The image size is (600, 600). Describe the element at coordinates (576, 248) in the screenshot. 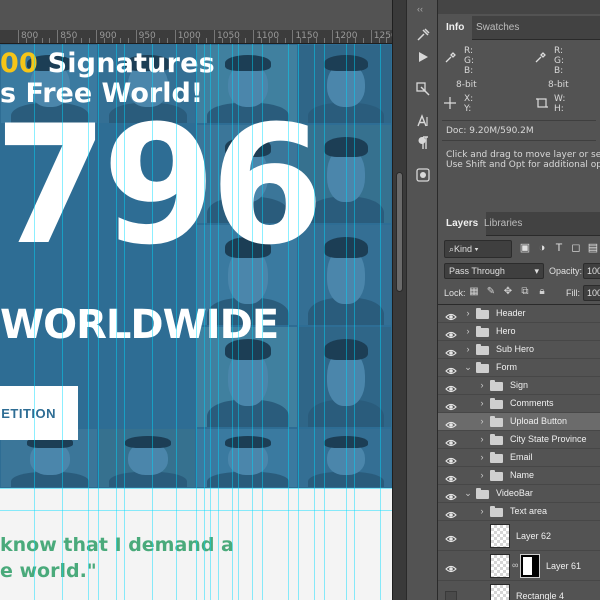

I see `shape-filter-icon: ◻` at that location.